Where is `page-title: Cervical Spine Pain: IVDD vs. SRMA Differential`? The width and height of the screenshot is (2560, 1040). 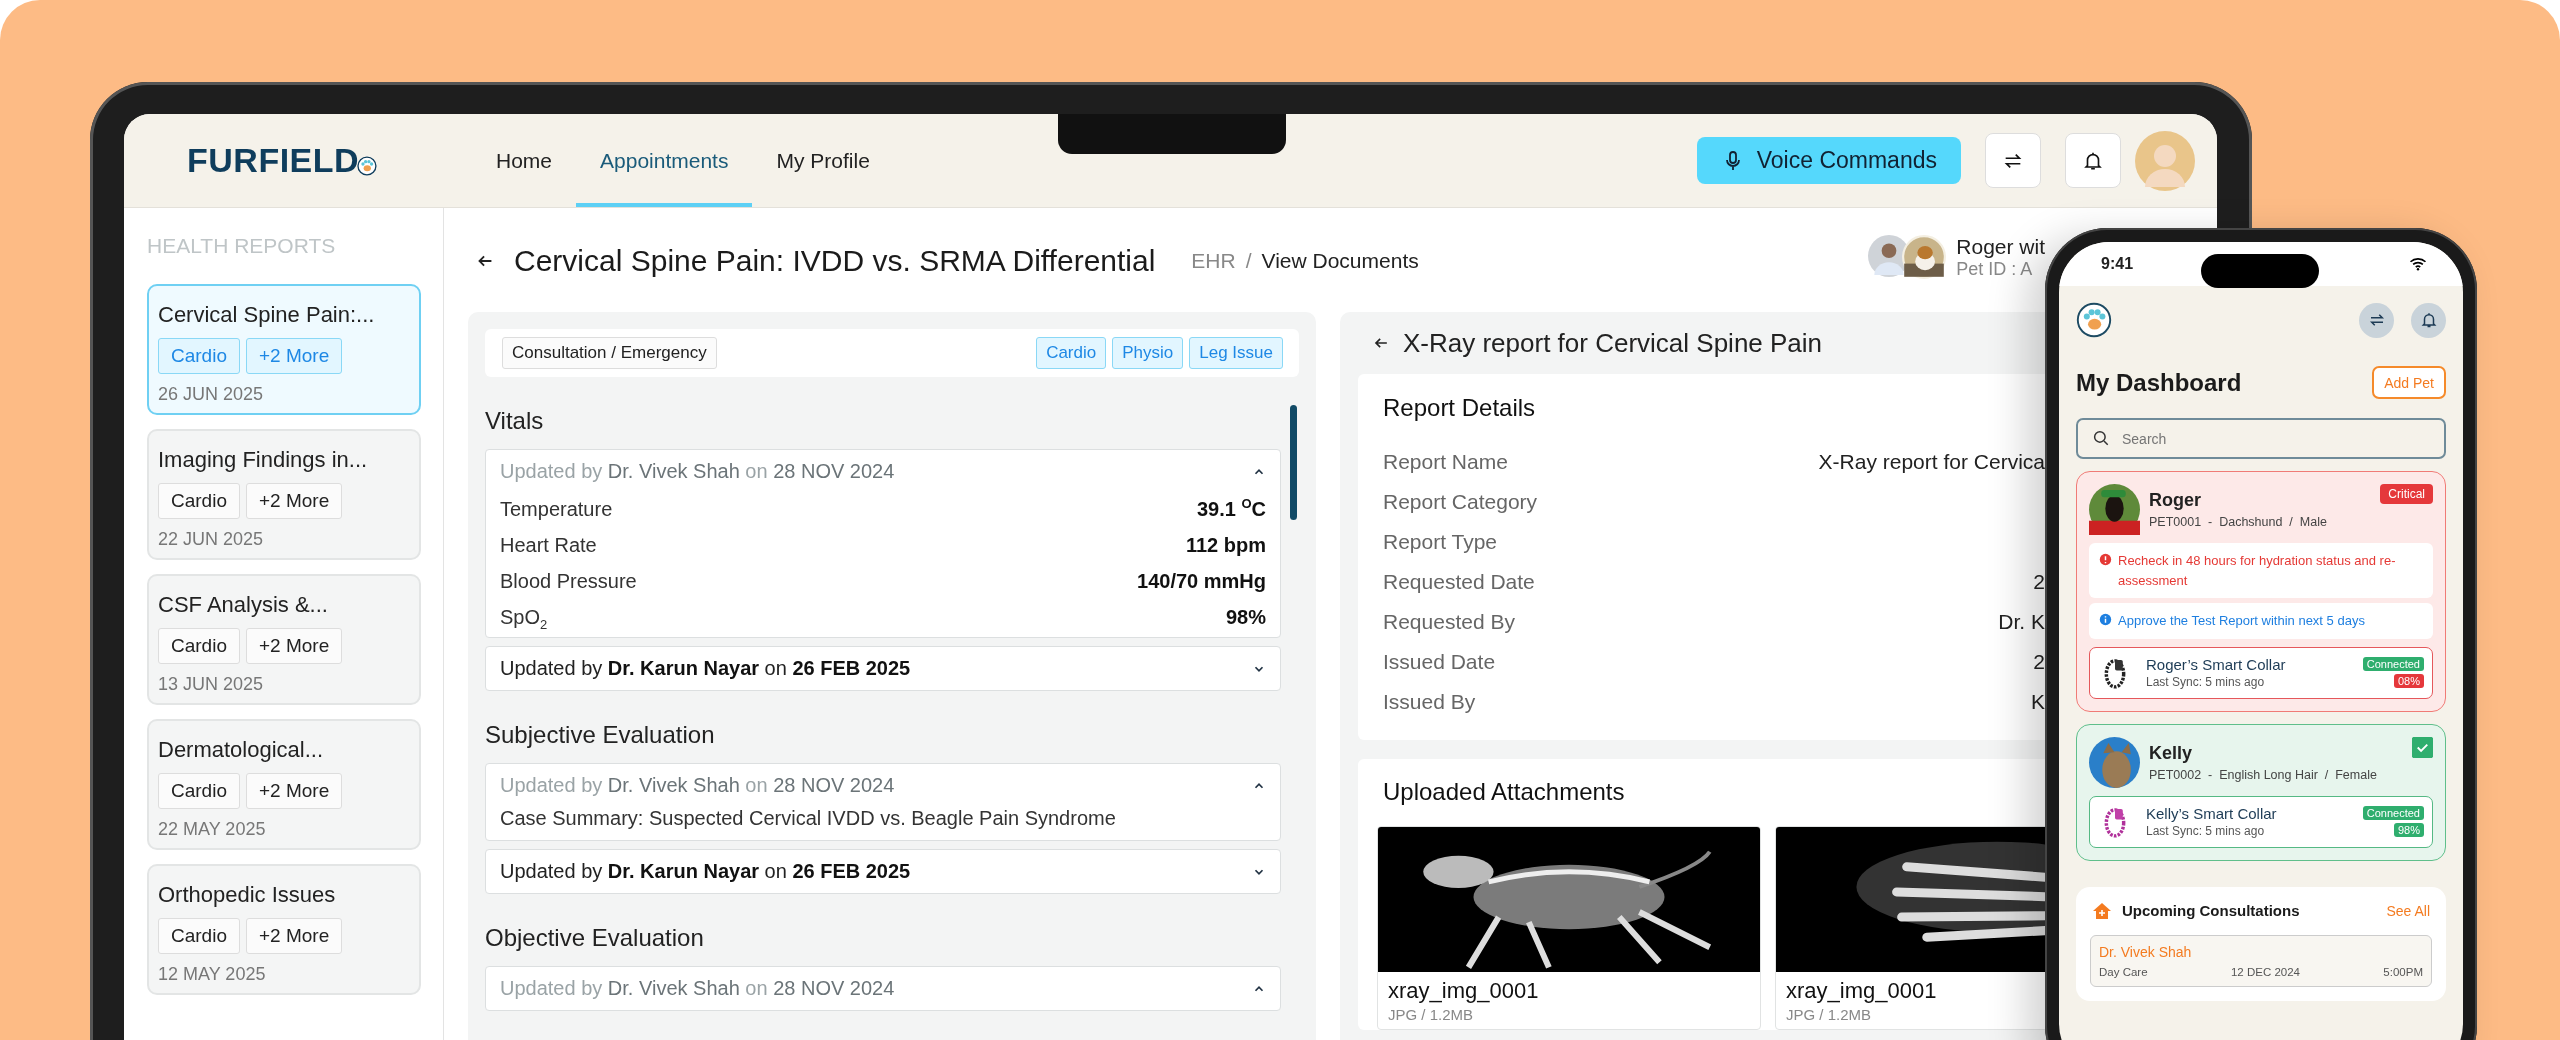 page-title: Cervical Spine Pain: IVDD vs. SRMA Differential is located at coordinates (835, 261).